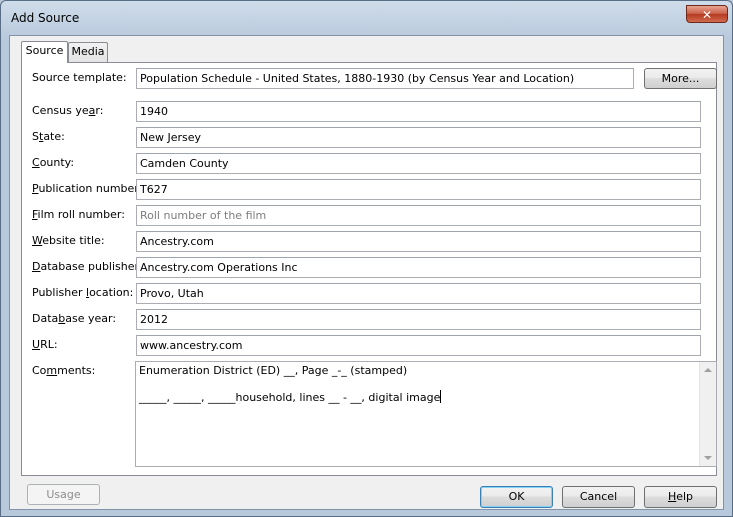  What do you see at coordinates (418, 111) in the screenshot?
I see `census-year-input: 1940` at bounding box center [418, 111].